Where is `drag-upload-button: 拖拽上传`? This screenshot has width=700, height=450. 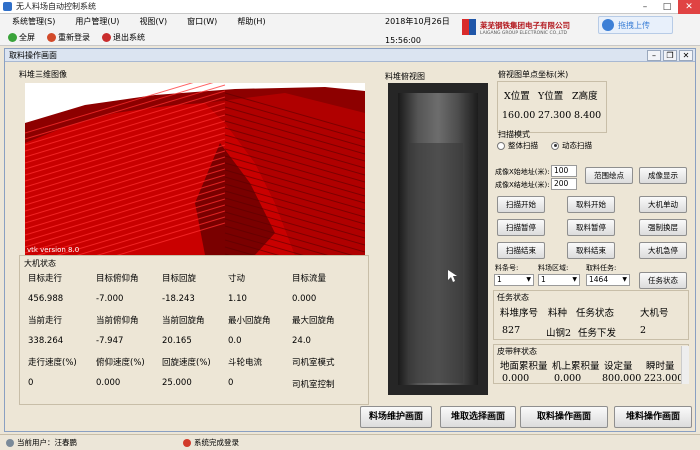 drag-upload-button: 拖拽上传 is located at coordinates (635, 25).